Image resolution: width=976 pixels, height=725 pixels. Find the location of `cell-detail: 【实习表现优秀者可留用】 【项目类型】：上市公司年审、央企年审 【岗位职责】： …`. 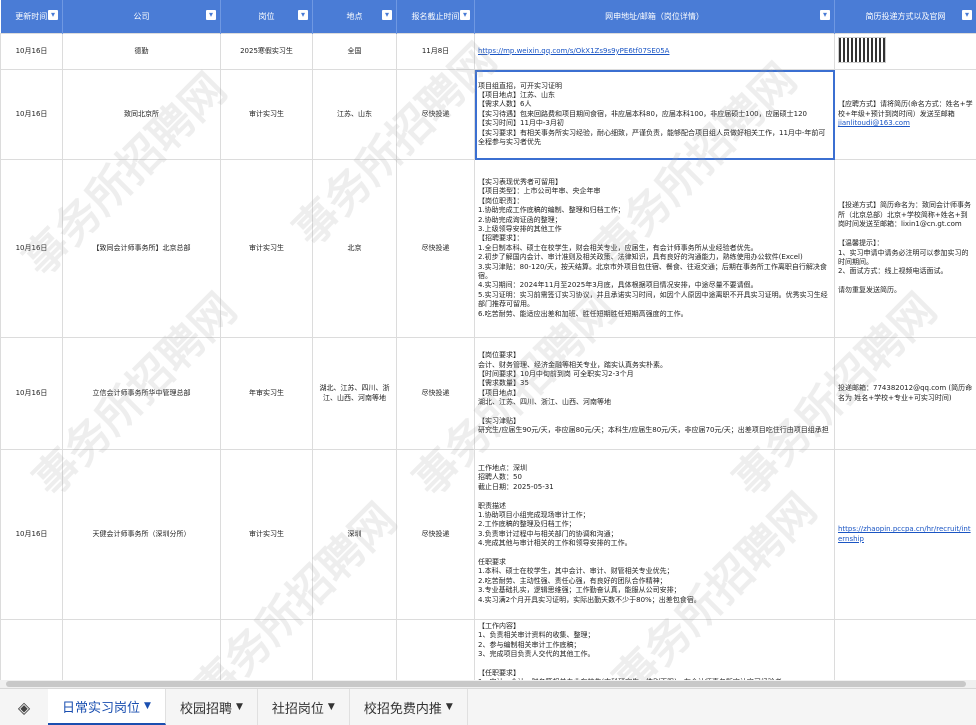

cell-detail: 【实习表现优秀者可留用】 【项目类型】：上市公司年审、央企年审 【岗位职责】： … is located at coordinates (655, 249).